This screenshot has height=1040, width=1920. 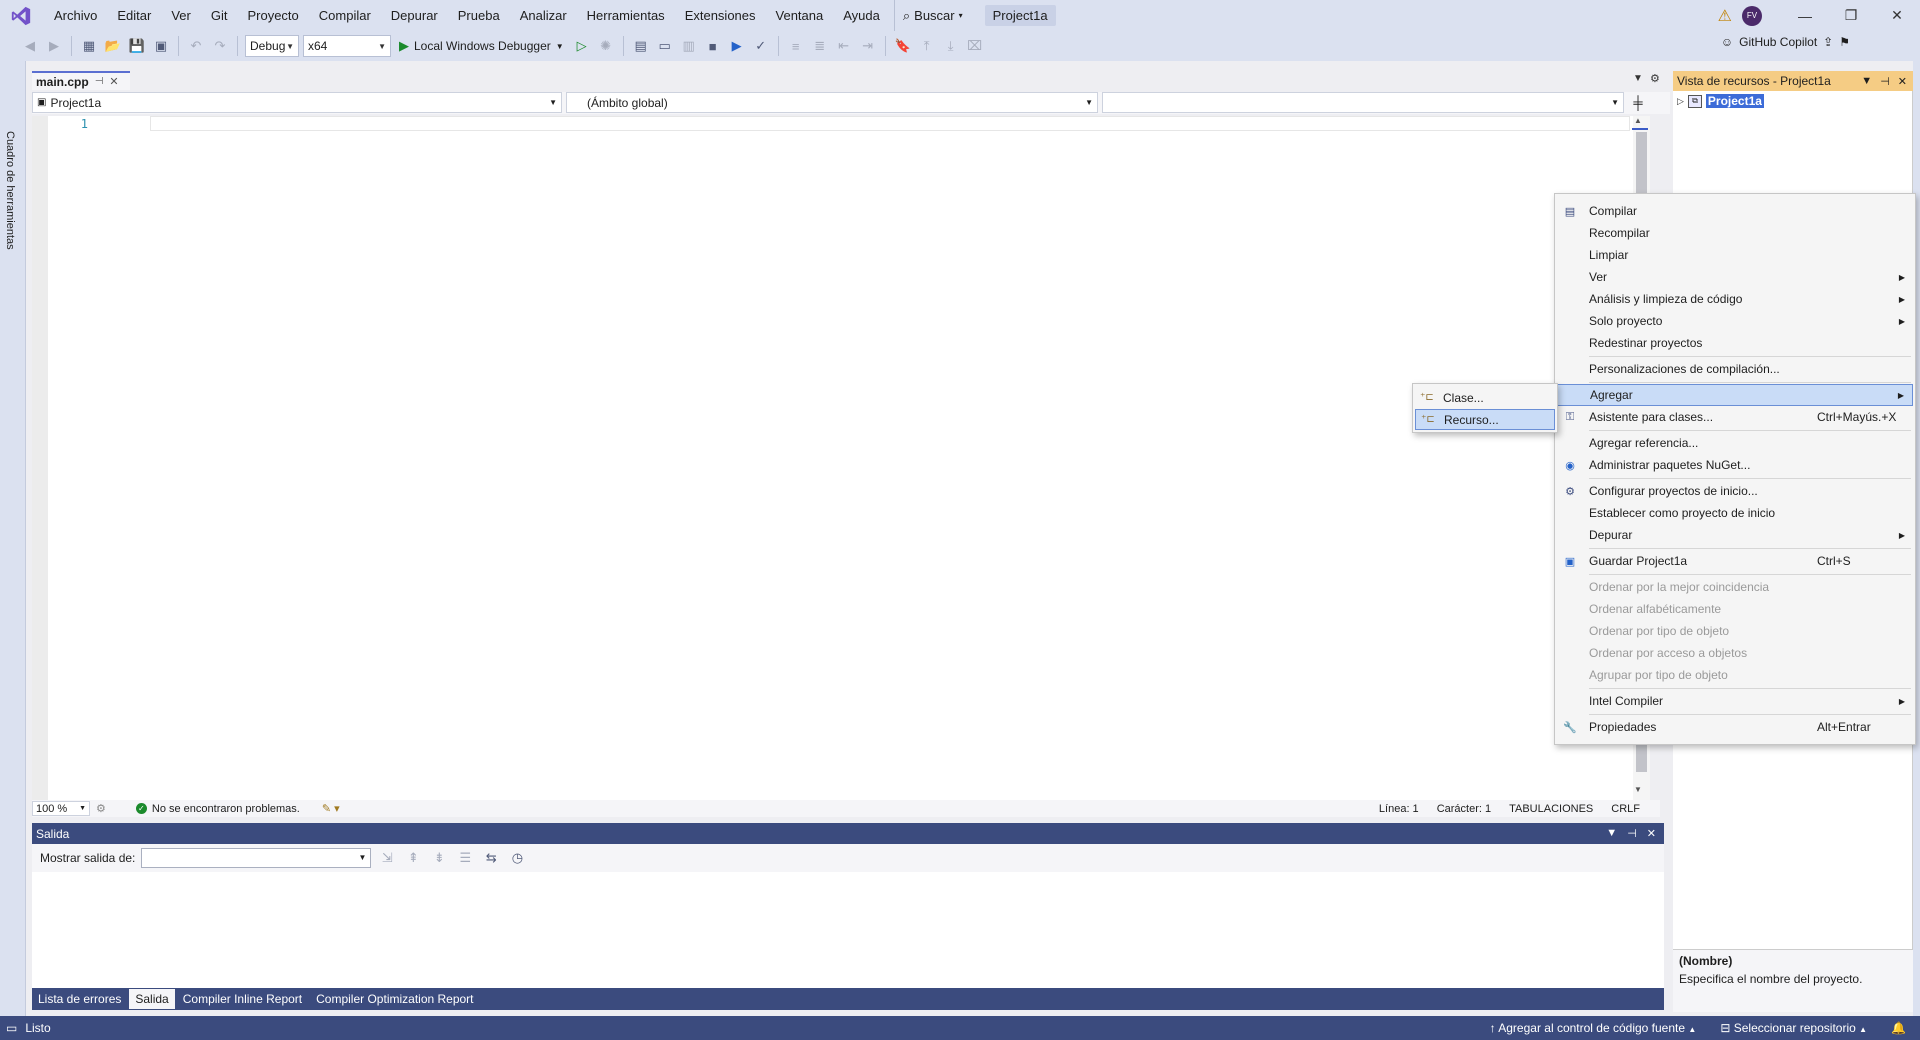 I want to click on layout-icon: ▥, so click(x=689, y=46).